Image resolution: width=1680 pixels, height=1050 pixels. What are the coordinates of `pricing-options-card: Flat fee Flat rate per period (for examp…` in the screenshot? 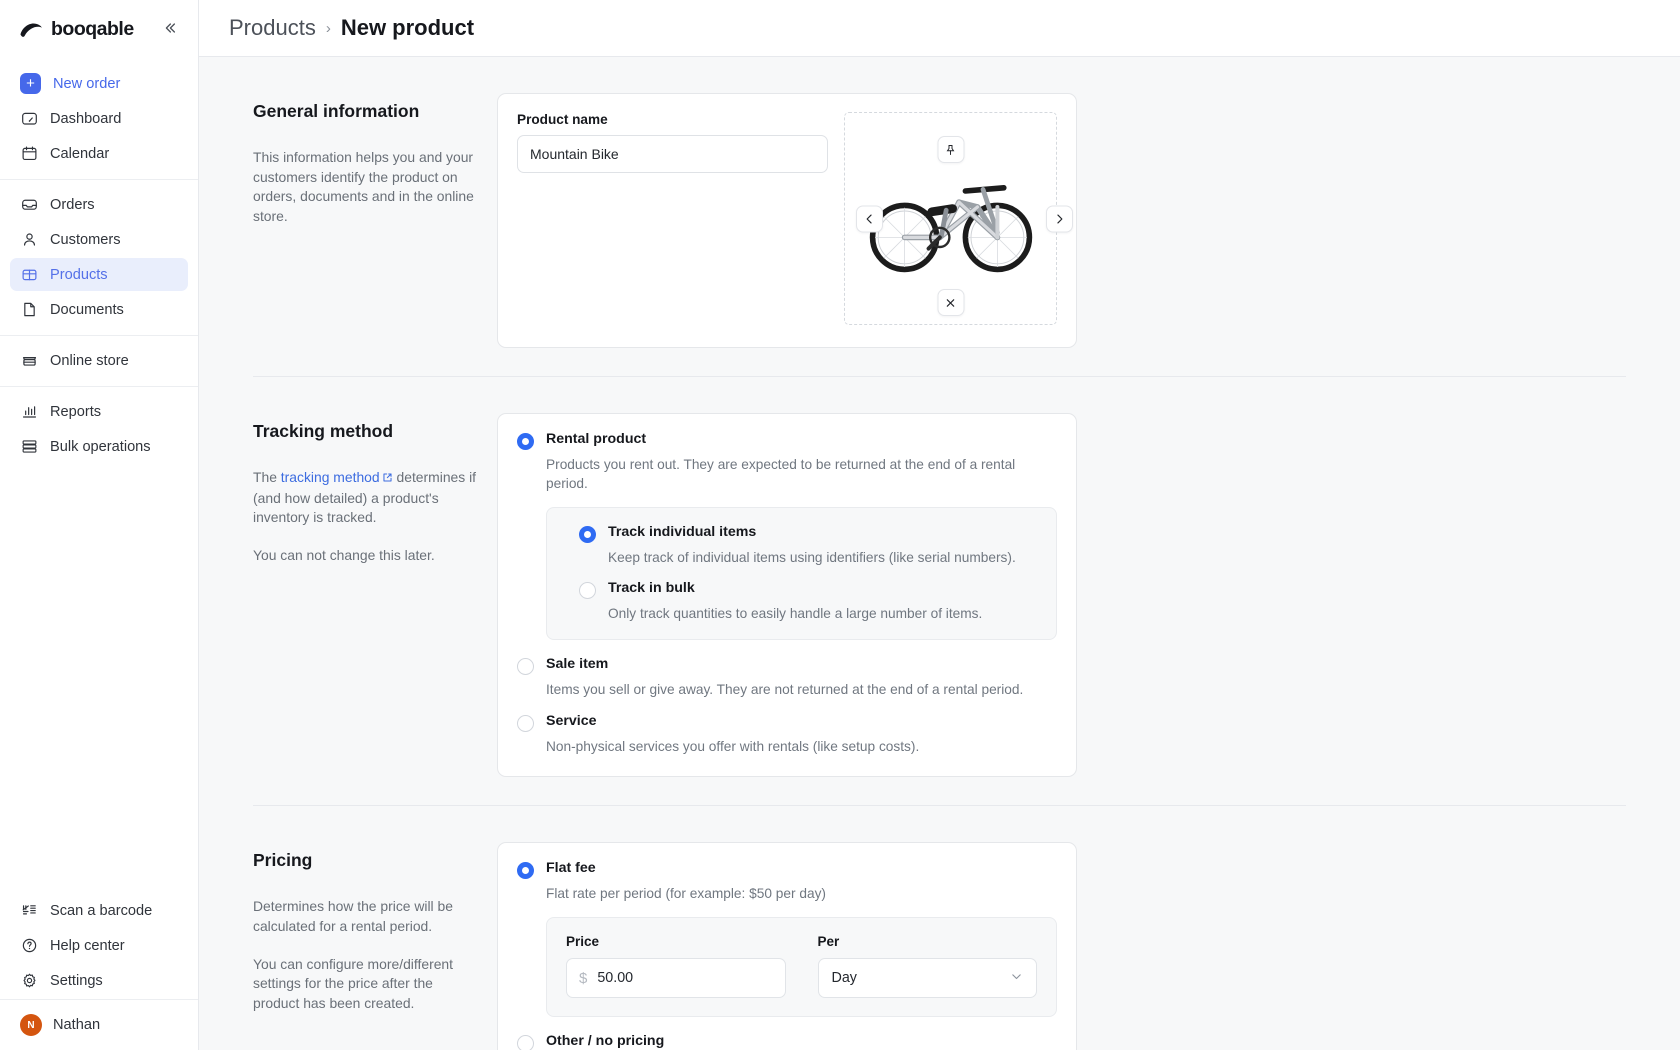 It's located at (787, 946).